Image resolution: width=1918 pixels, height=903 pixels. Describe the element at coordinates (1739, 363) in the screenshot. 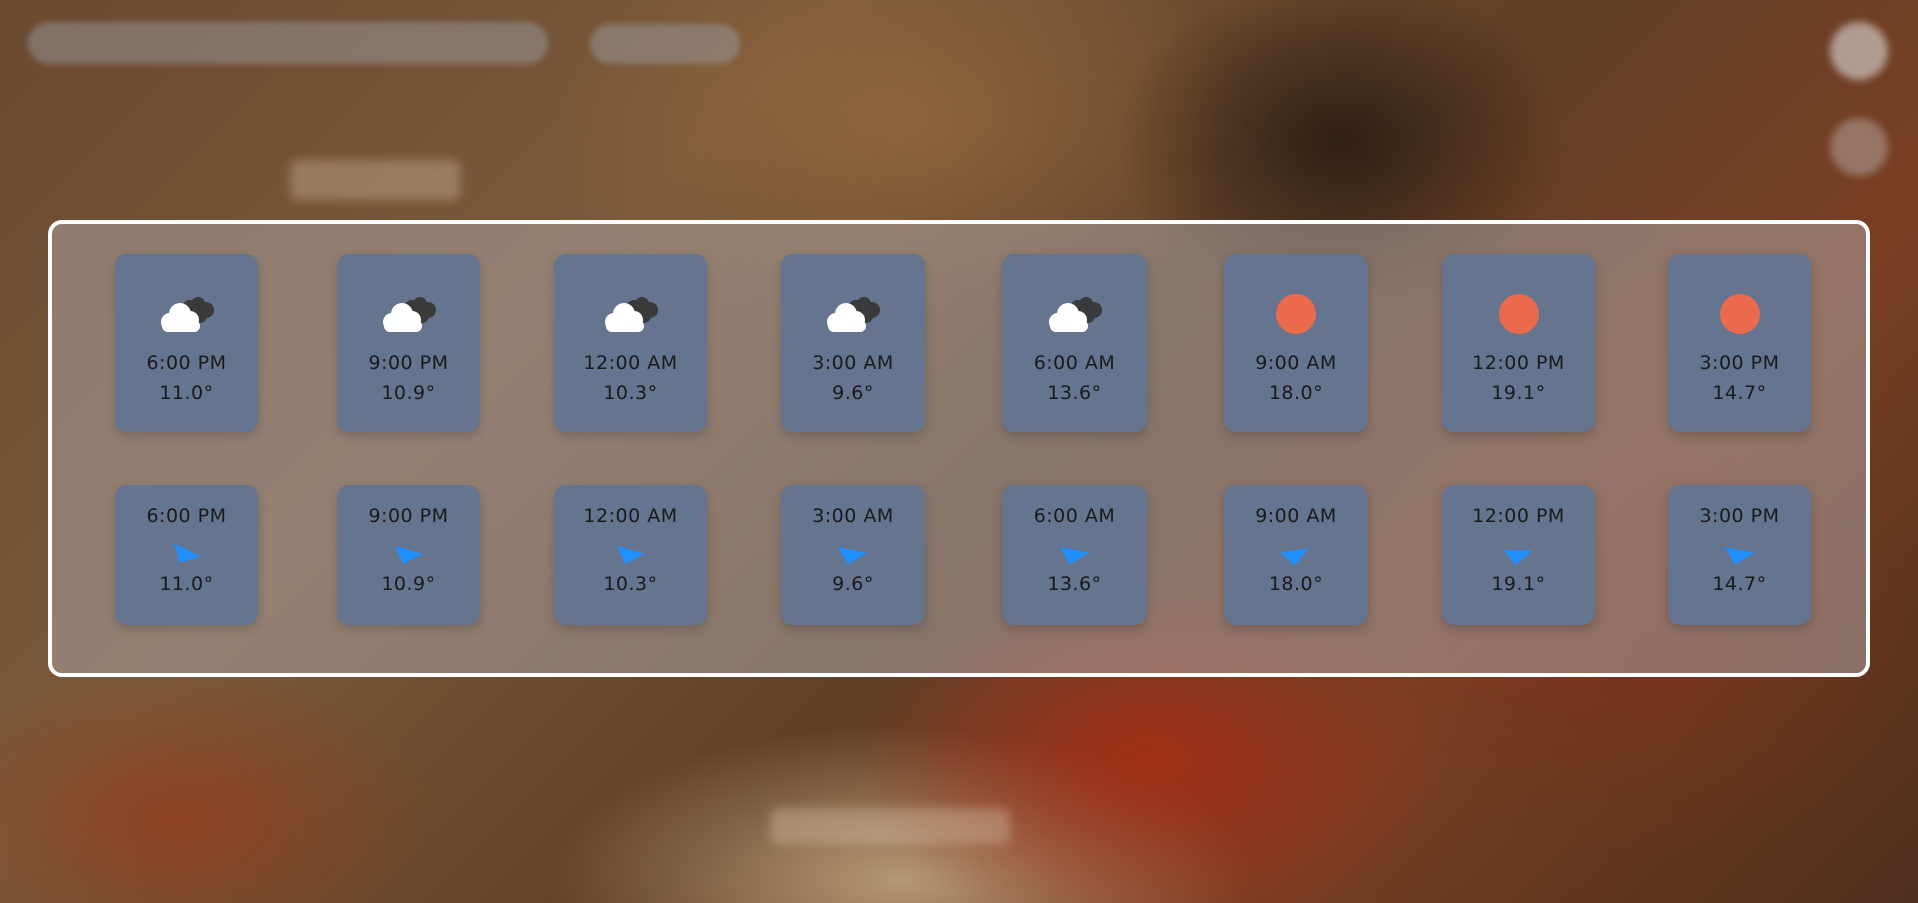

I see `forecast-time: 3:00 PM` at that location.